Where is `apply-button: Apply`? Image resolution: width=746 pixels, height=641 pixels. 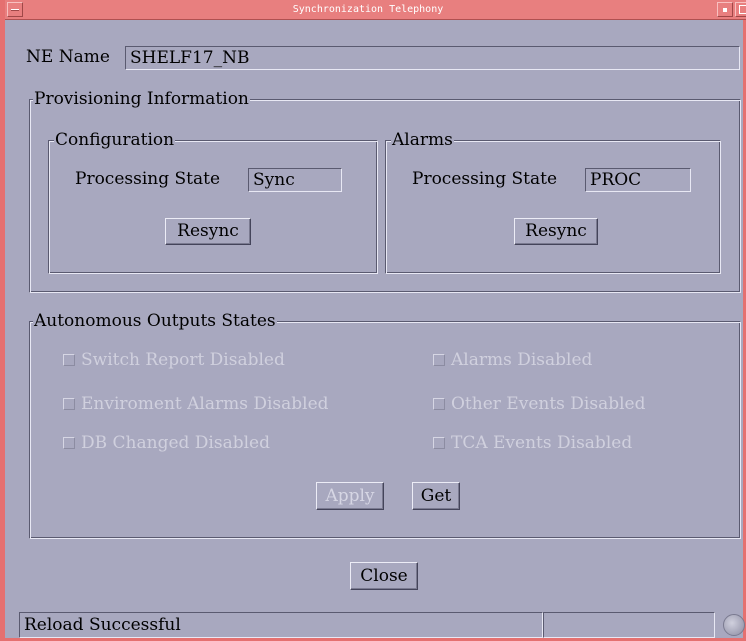 apply-button: Apply is located at coordinates (350, 496).